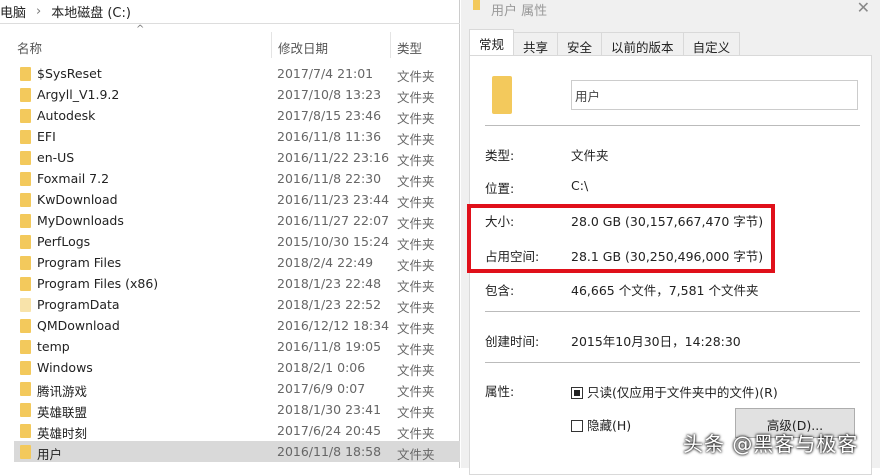 The height and width of the screenshot is (475, 880). What do you see at coordinates (237, 94) in the screenshot?
I see `file-row: Argyll_V1.9.2 2017/10/8 13:23 文件夹` at bounding box center [237, 94].